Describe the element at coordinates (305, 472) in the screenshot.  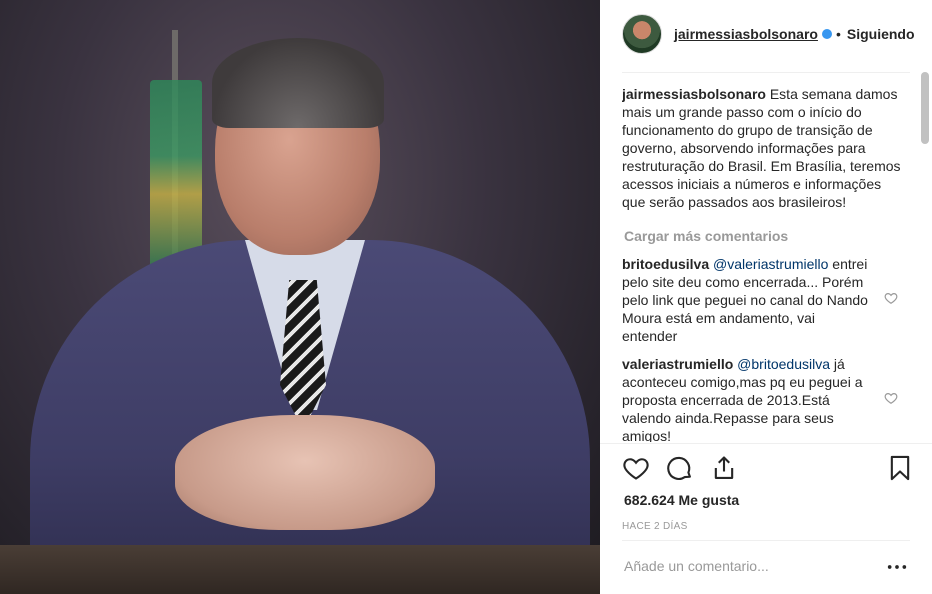
I see `clasped-hands` at that location.